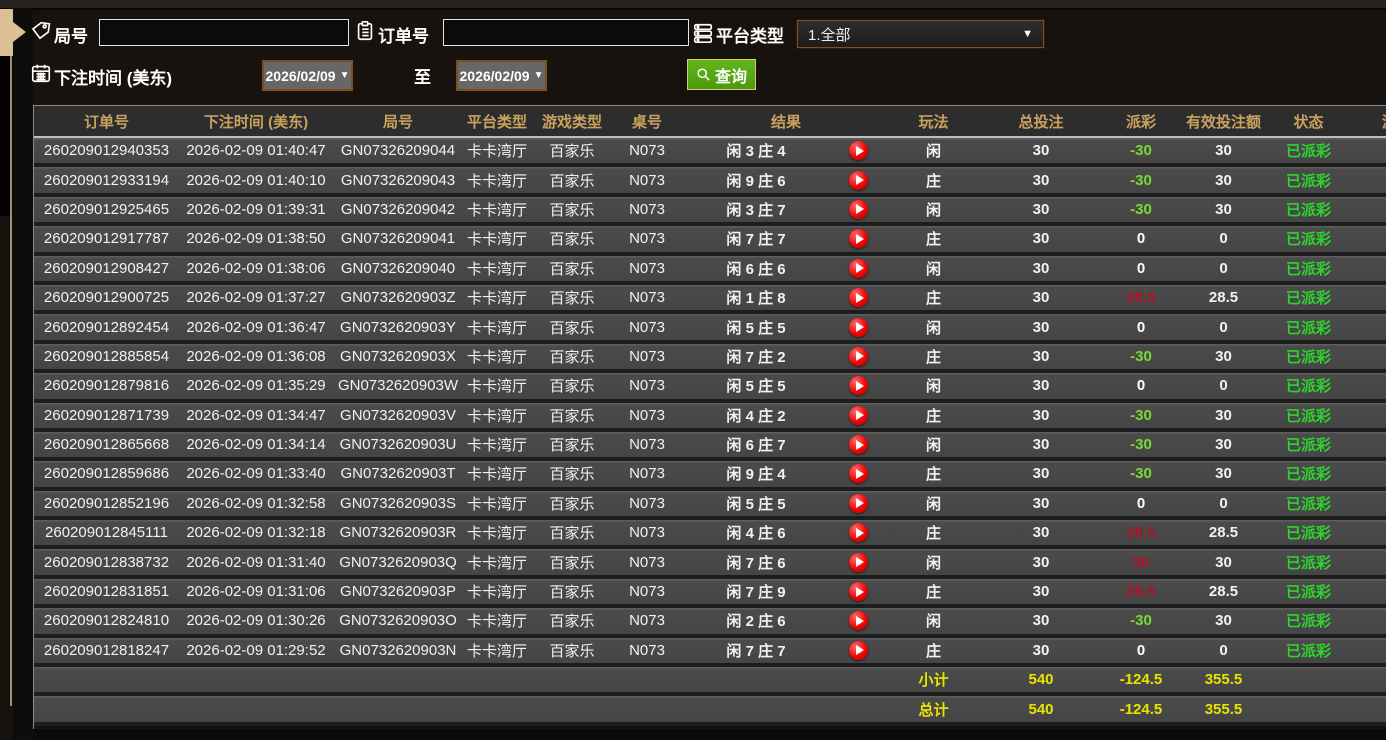 The image size is (1386, 740). I want to click on round-no-cell: GN0732620903T, so click(398, 476).